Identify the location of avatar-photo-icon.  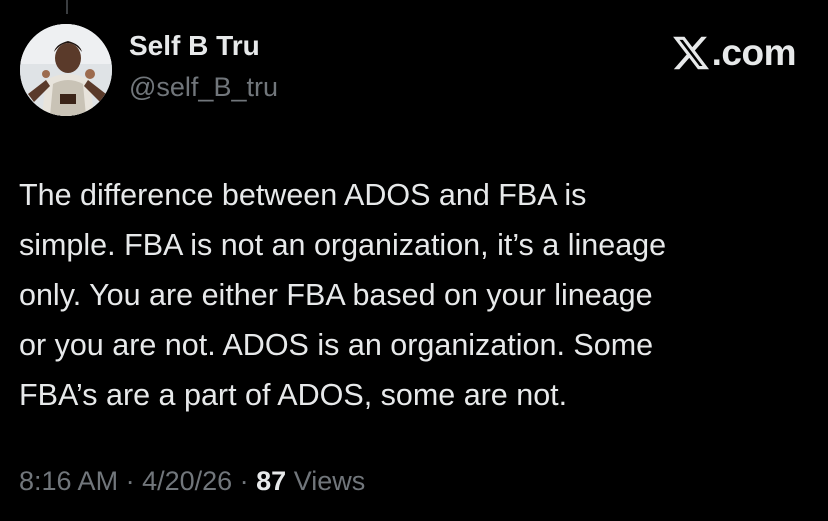
(66, 70).